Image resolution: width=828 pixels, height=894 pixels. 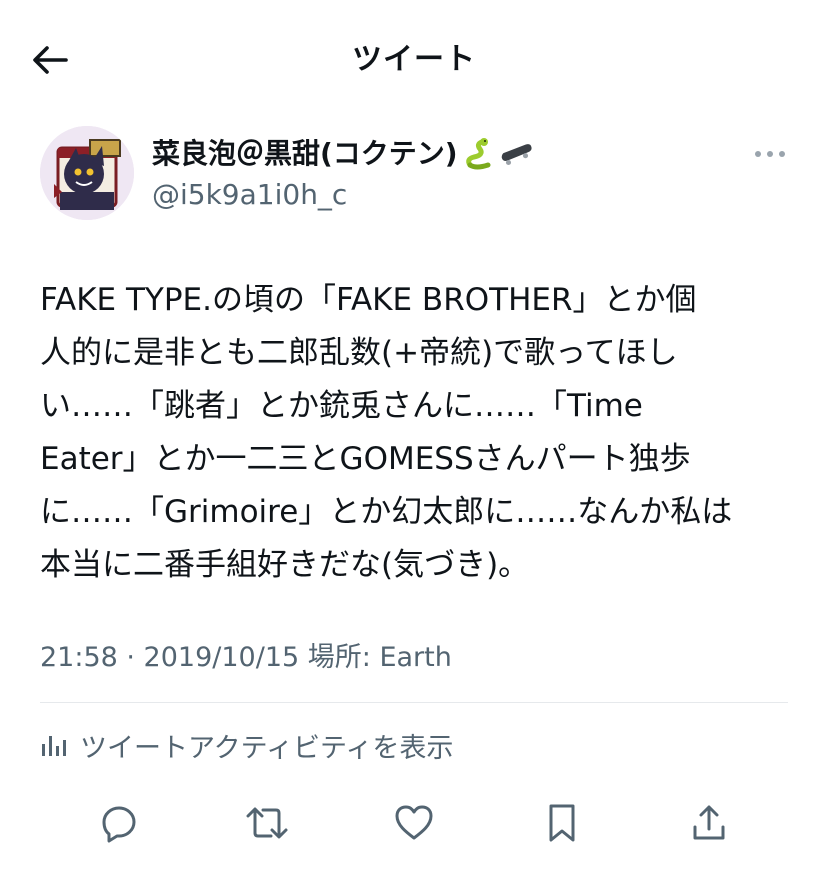 I want to click on display-name: 菜良泡＠黒甜(コクテン), so click(x=343, y=154).